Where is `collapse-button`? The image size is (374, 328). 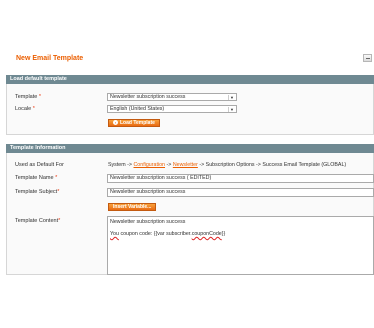
collapse-button is located at coordinates (367, 58).